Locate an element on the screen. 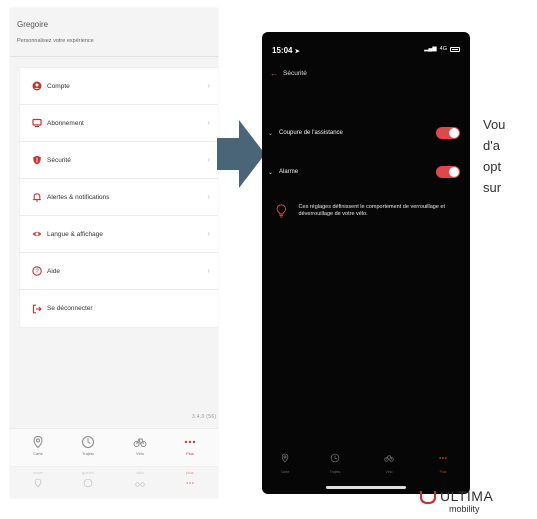  ghost-tab: vélo is located at coordinates (140, 481).